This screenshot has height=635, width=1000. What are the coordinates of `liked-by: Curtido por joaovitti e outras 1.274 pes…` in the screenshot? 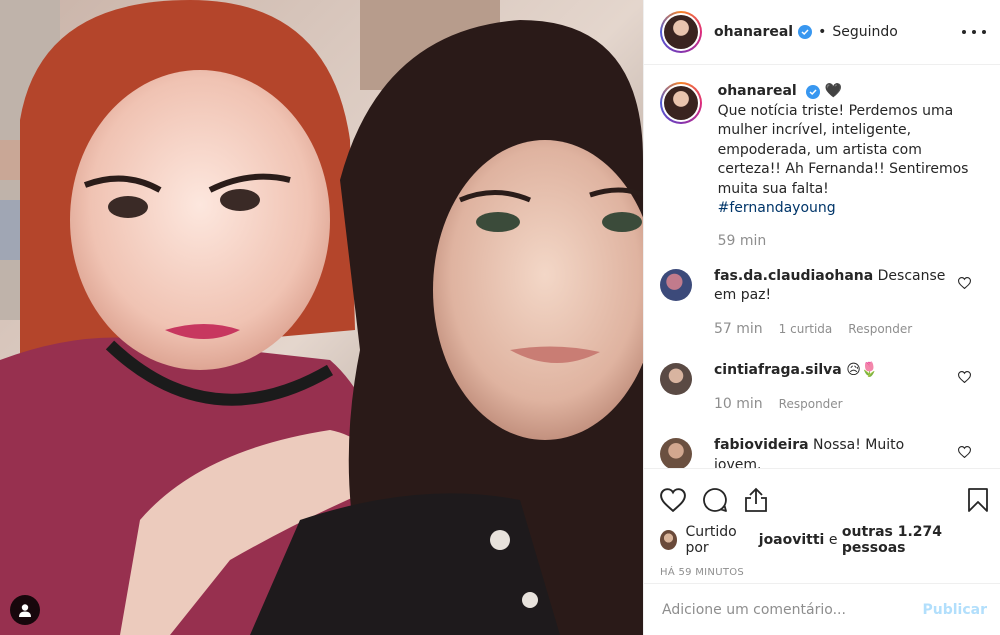 It's located at (824, 540).